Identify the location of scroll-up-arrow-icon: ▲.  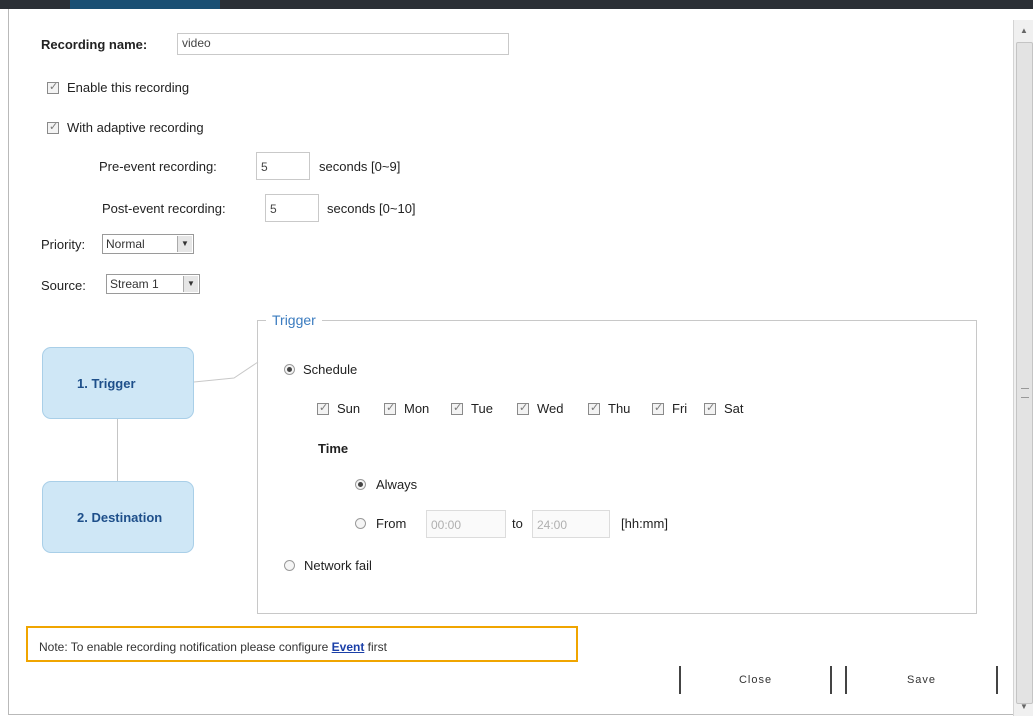
(1023, 31).